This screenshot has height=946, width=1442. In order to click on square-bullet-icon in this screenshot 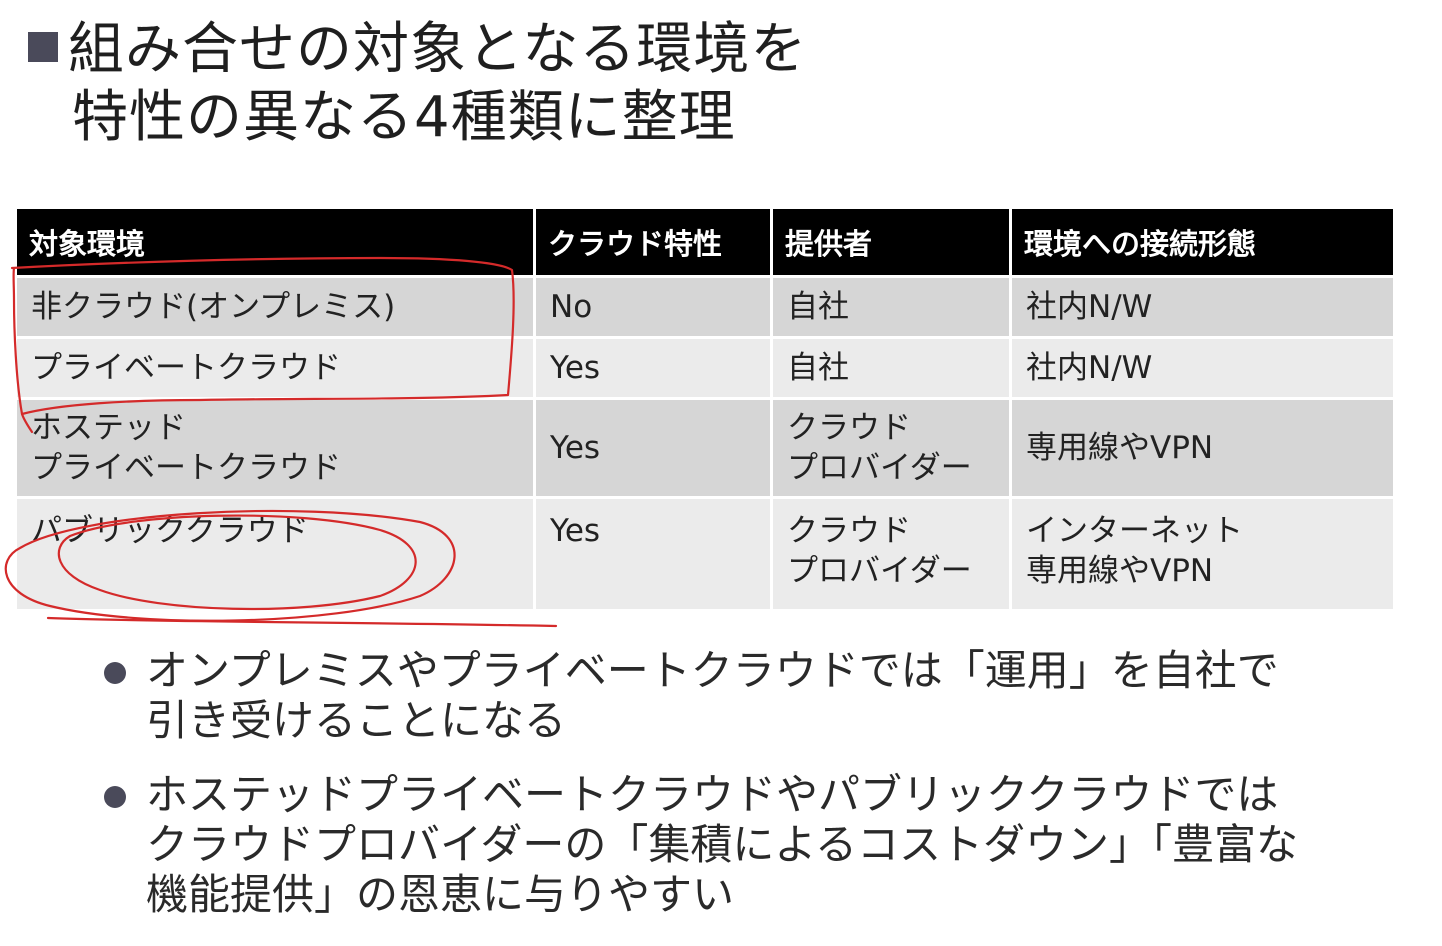, I will do `click(43, 47)`.